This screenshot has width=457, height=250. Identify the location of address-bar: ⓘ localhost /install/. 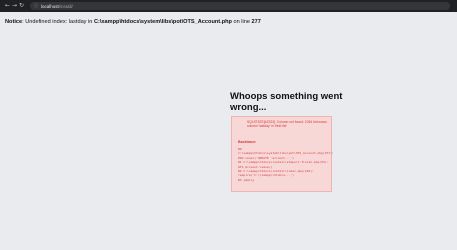
(240, 6).